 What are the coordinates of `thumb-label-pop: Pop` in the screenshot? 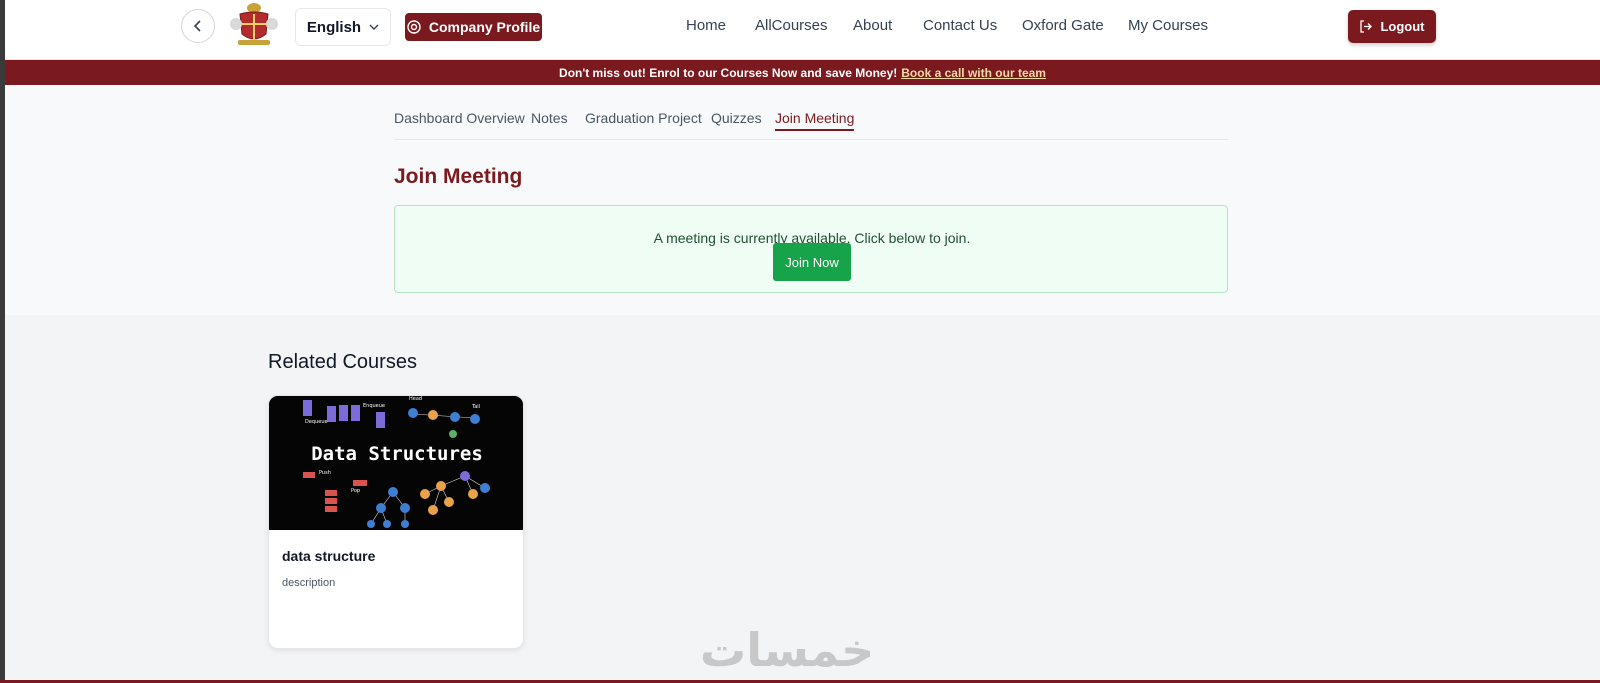 It's located at (355, 491).